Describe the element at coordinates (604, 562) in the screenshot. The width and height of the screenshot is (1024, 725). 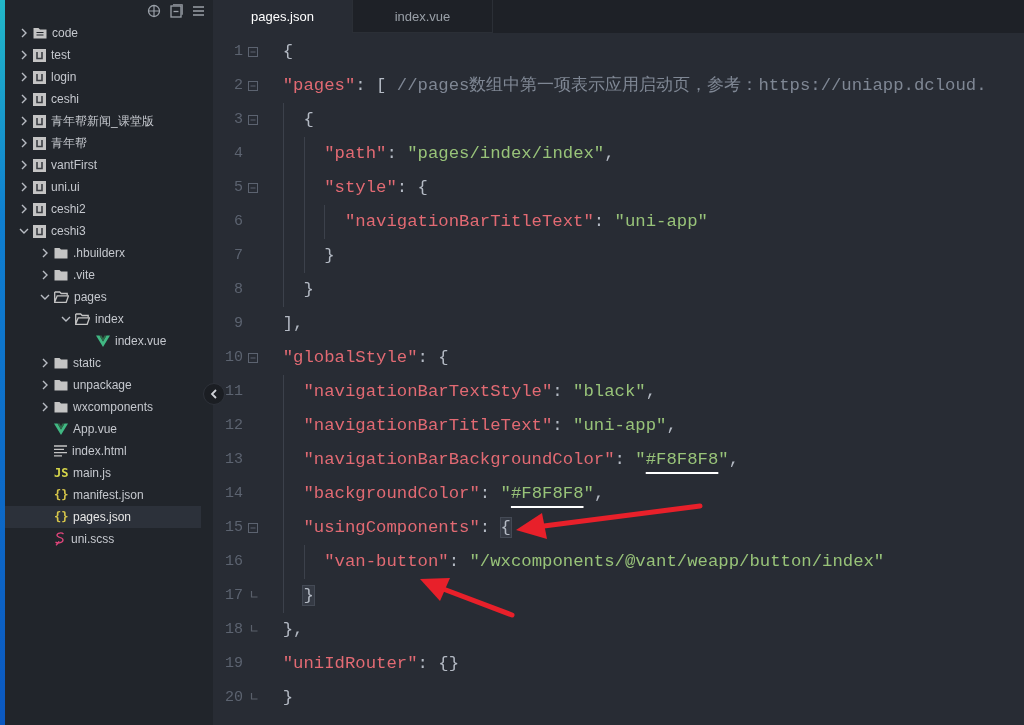
I see `code-line: "van-button": "/wxcomponents/@vant/weapp/button/index"` at that location.